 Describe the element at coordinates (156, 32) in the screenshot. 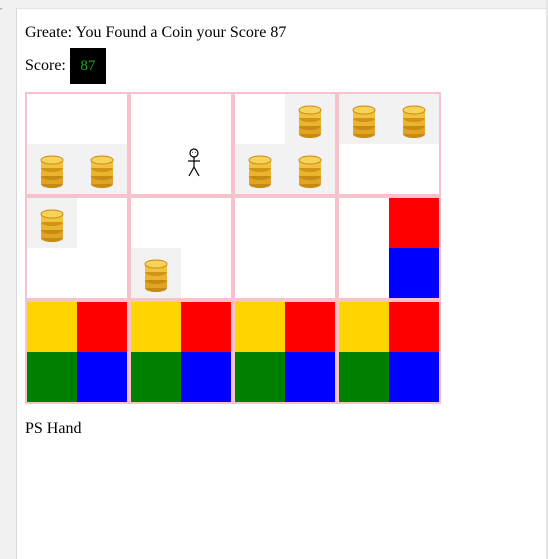

I see `status-message: Greate: You Found a Coin your Score 87` at that location.